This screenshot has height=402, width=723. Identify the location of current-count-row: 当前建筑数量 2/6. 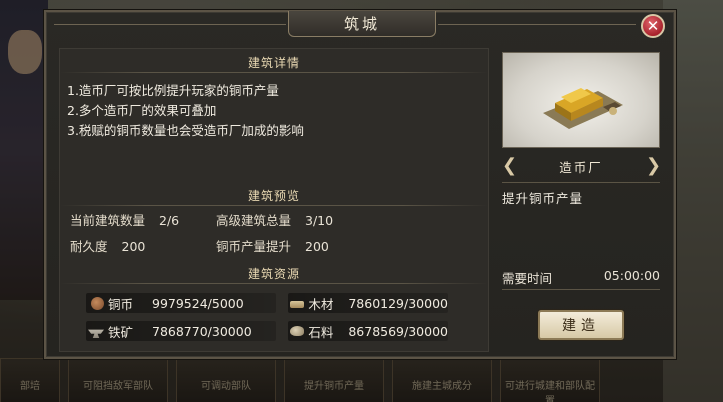
(143, 219).